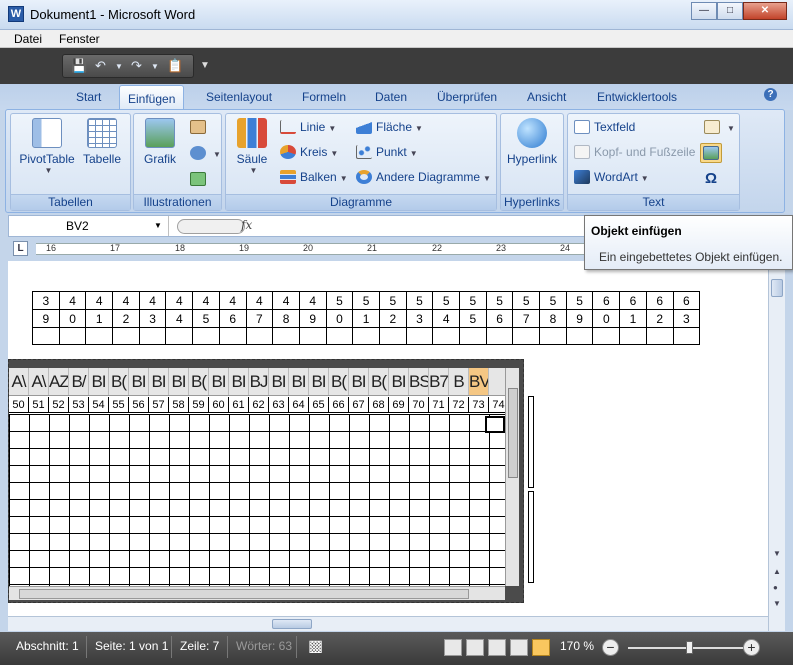  I want to click on grafik-button: Grafik, so click(160, 142).